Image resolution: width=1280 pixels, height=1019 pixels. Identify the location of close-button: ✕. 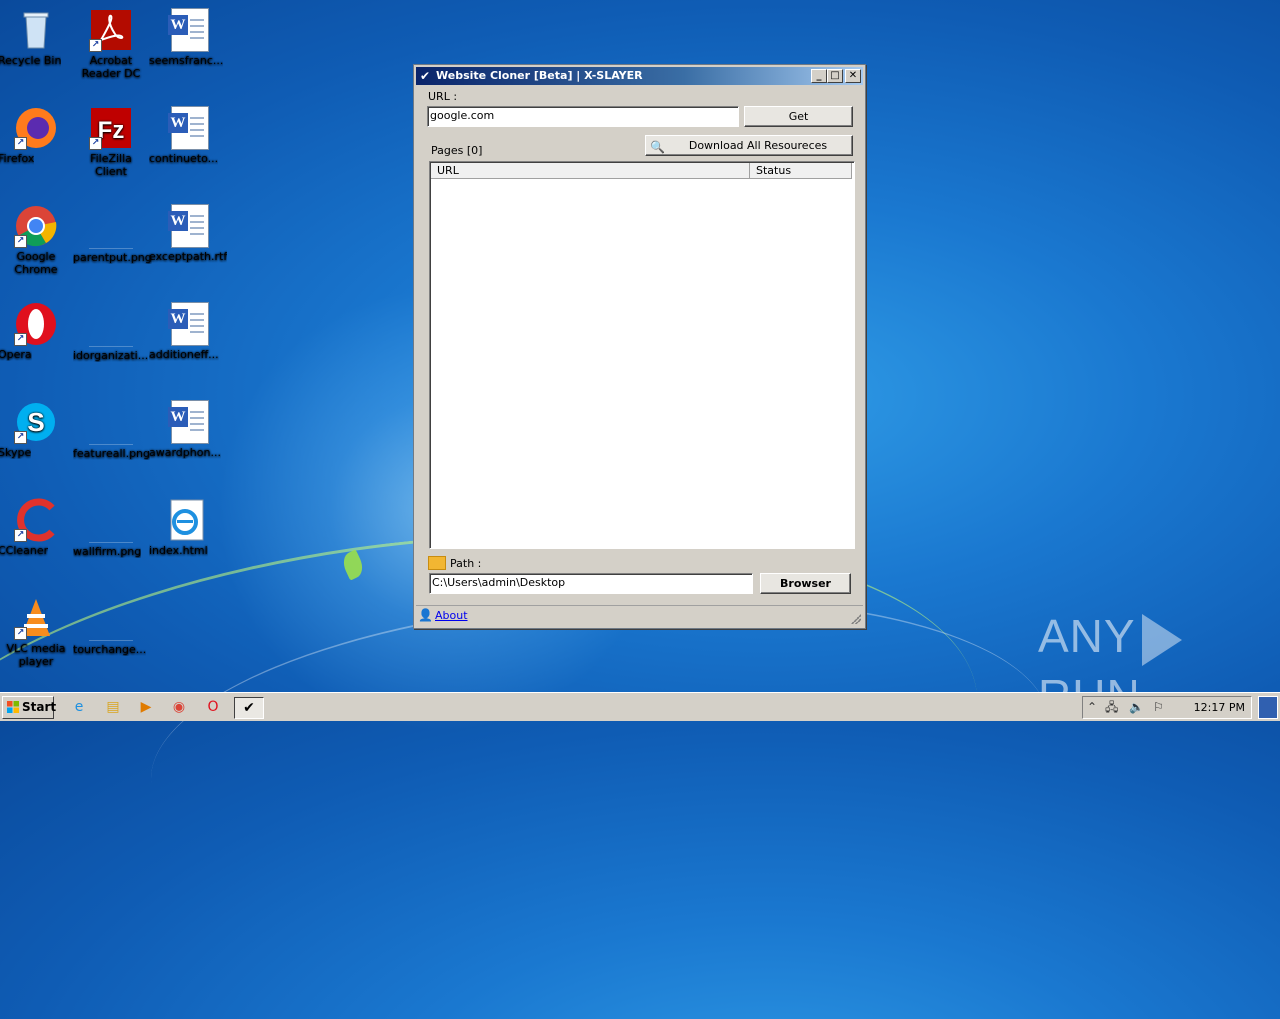
(853, 76).